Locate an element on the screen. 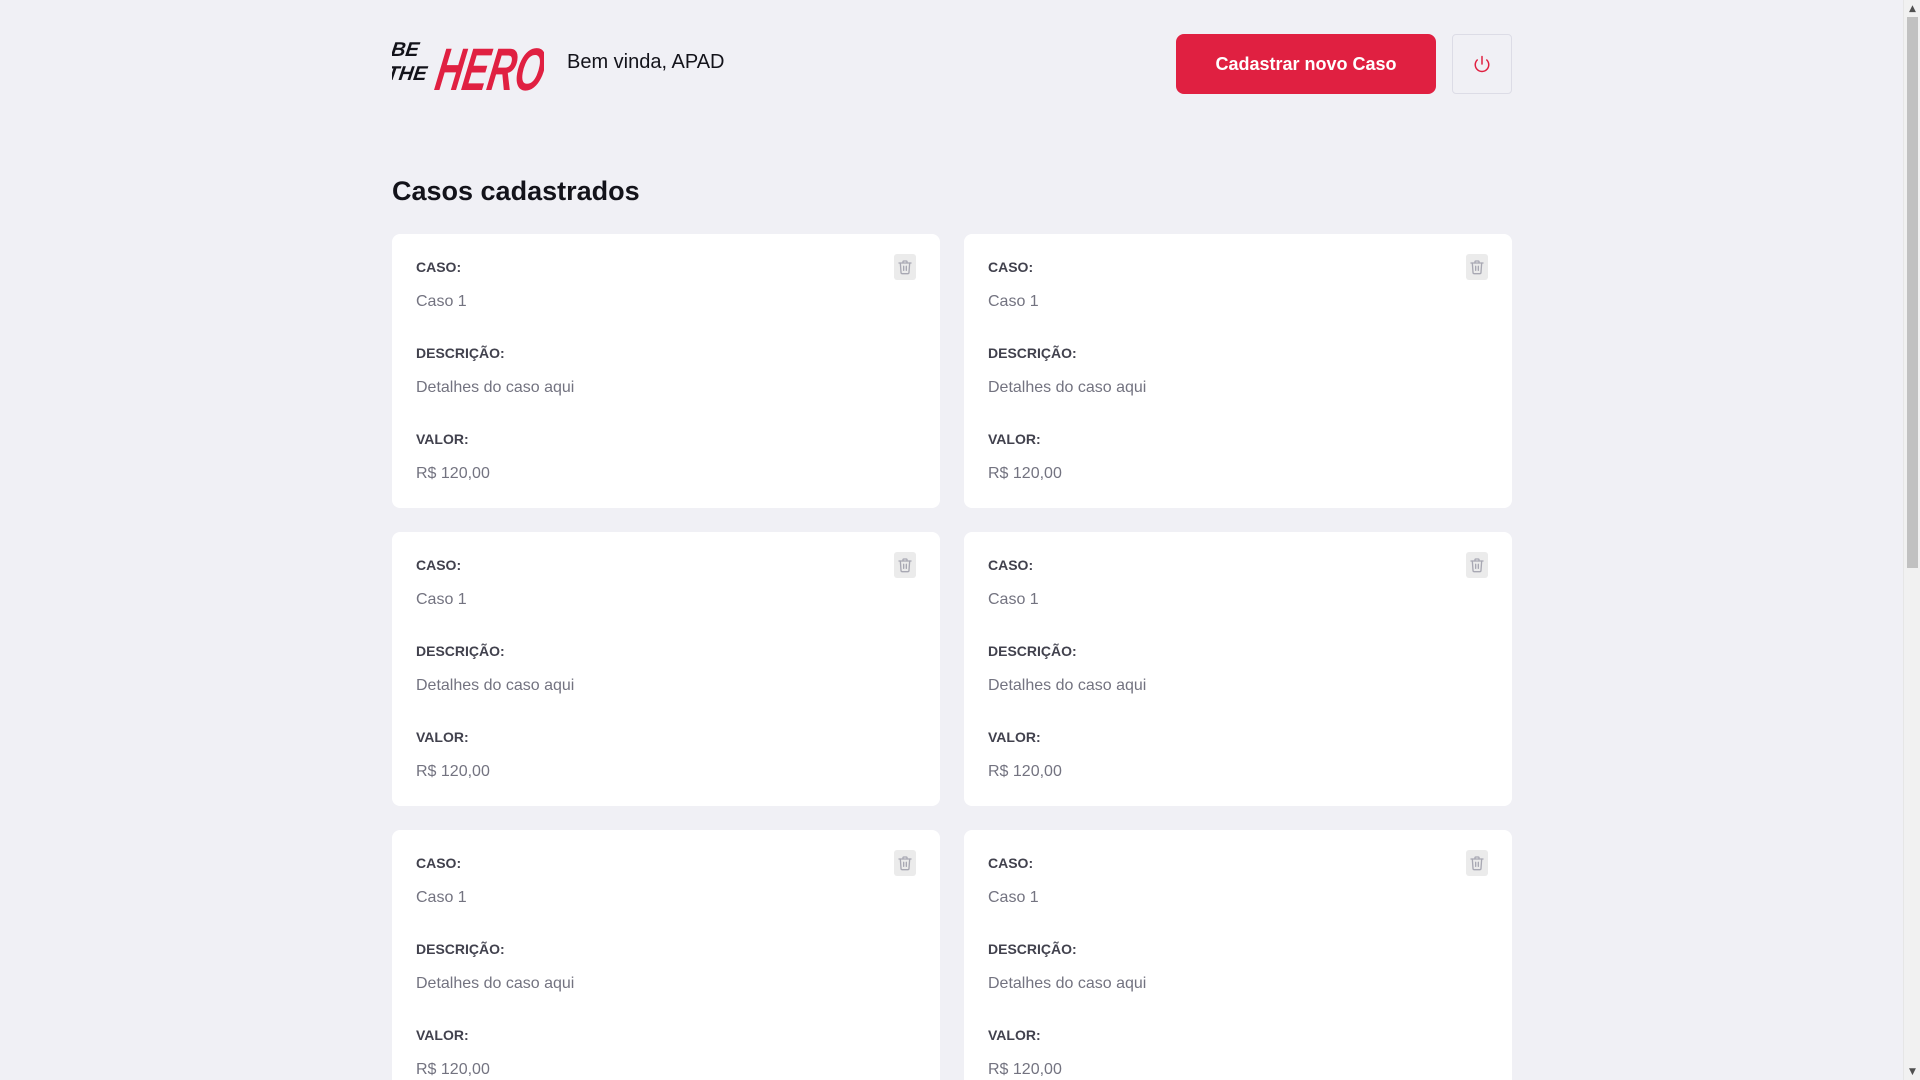 The width and height of the screenshot is (1920, 1080). new-case-button: Cadastrar novo Caso is located at coordinates (1306, 64).